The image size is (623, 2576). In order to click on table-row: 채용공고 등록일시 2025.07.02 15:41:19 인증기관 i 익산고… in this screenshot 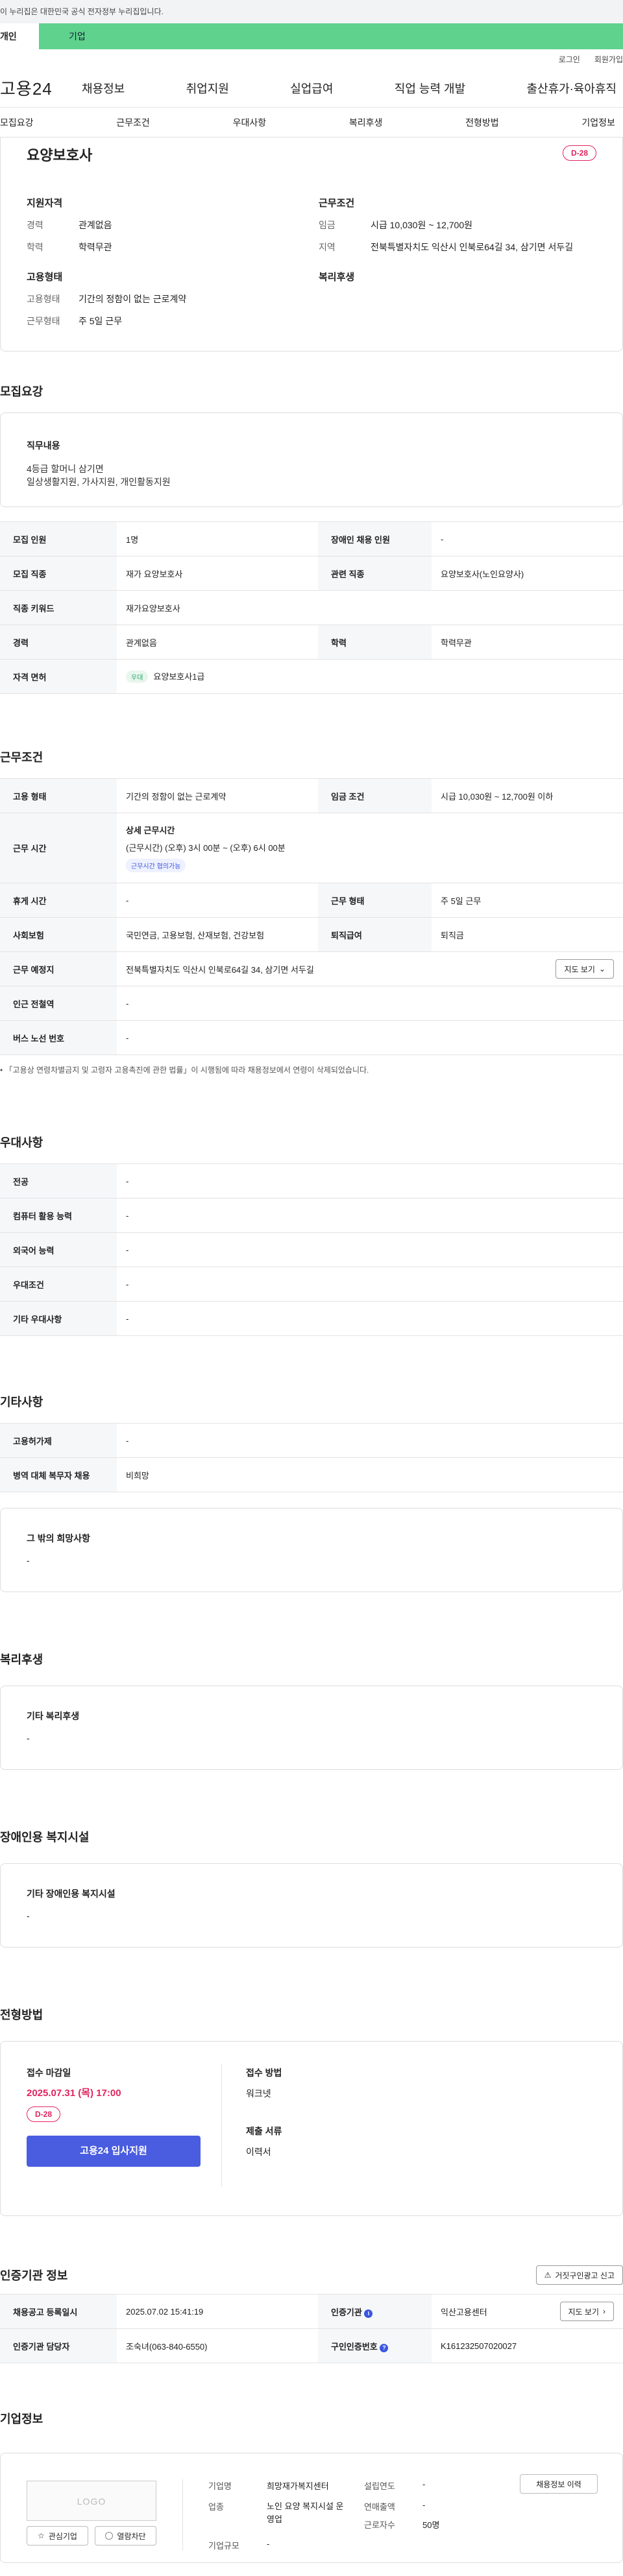, I will do `click(311, 2311)`.